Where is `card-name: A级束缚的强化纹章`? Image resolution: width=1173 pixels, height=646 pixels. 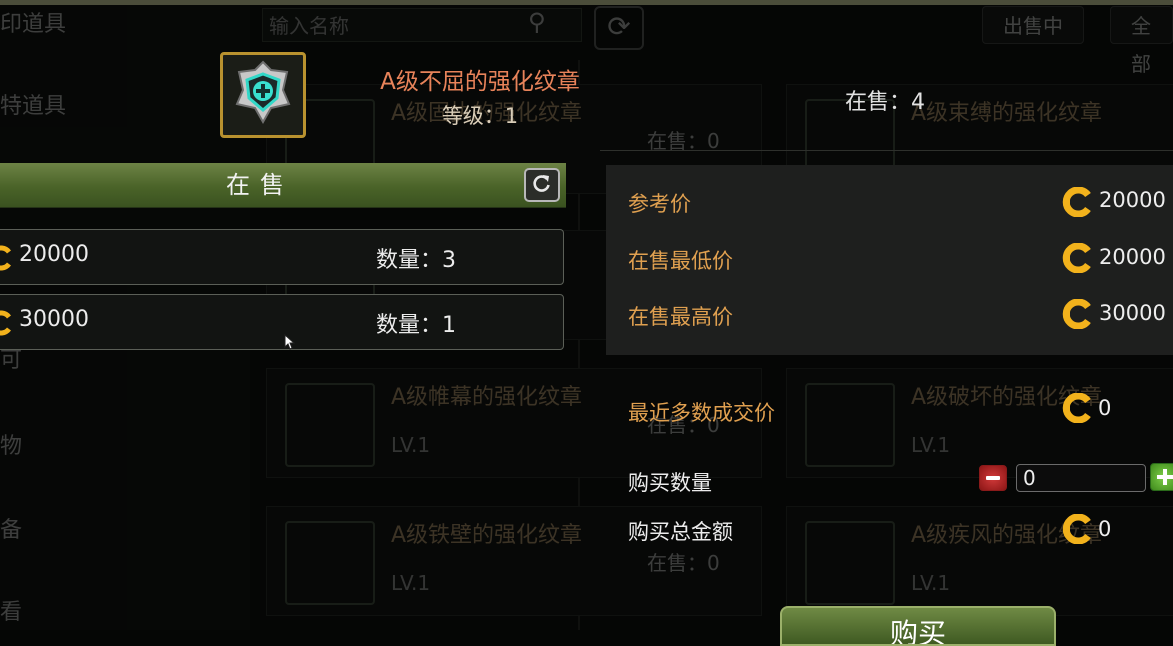
card-name: A级束缚的强化纹章 is located at coordinates (1007, 113).